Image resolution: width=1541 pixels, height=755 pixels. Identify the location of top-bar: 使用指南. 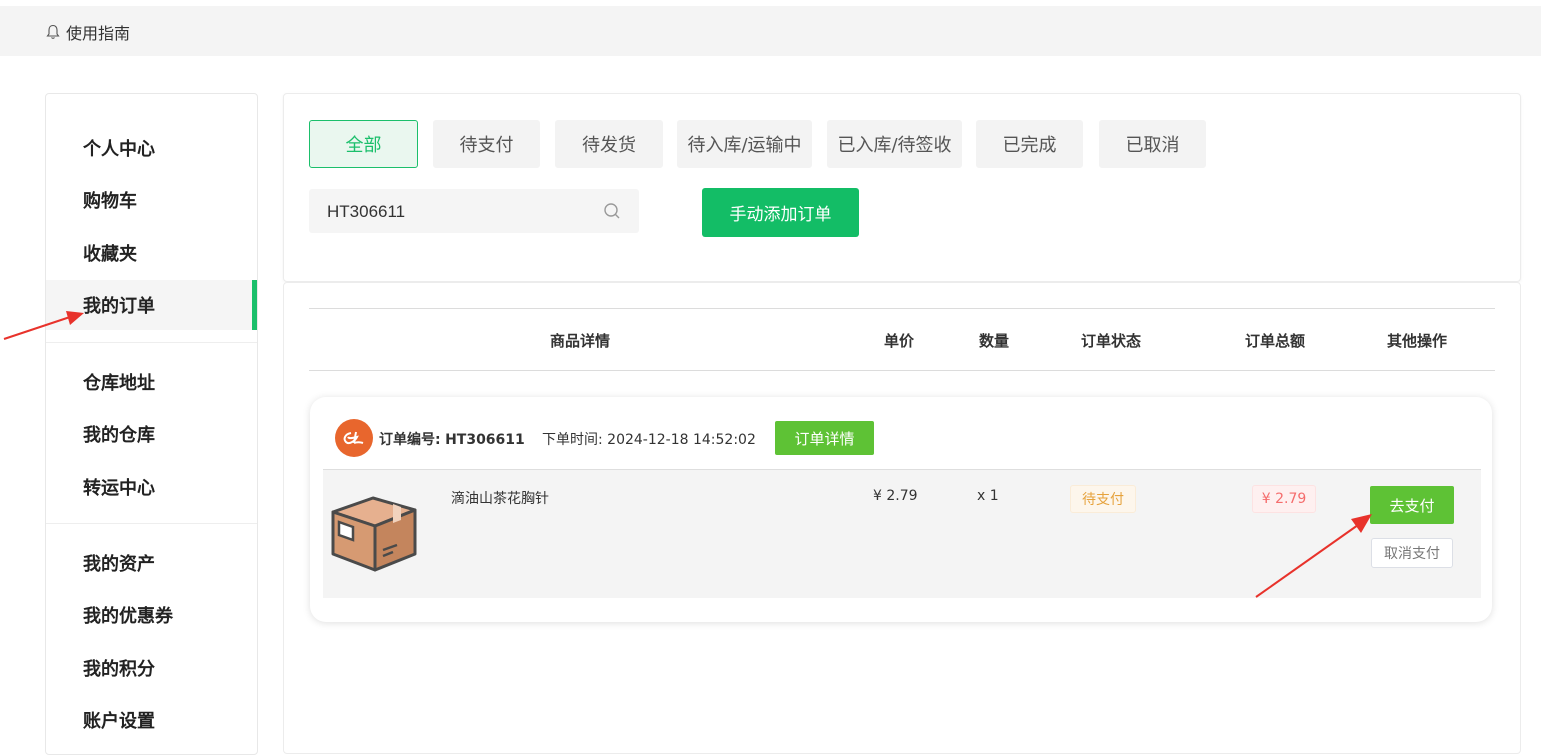
(770, 31).